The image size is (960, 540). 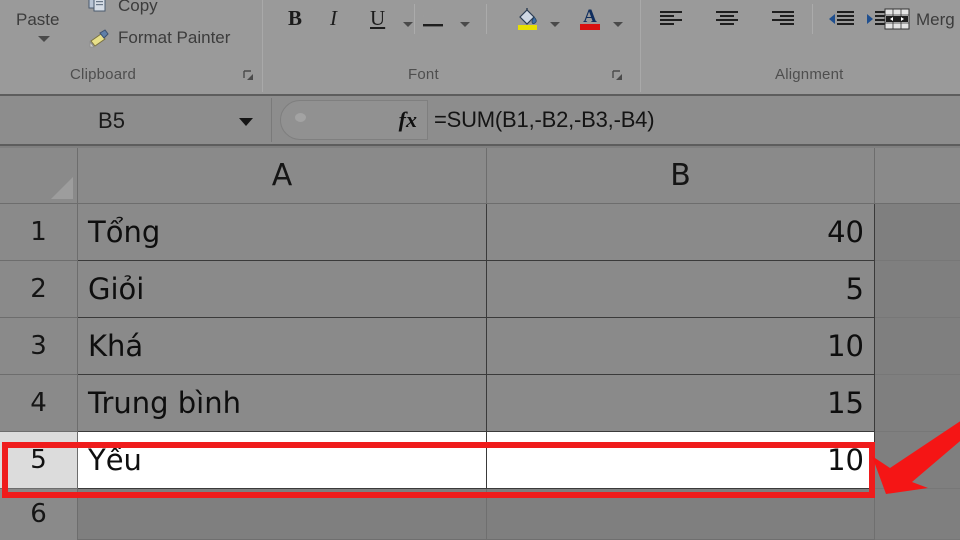 I want to click on name-box-value: B5, so click(x=111, y=120).